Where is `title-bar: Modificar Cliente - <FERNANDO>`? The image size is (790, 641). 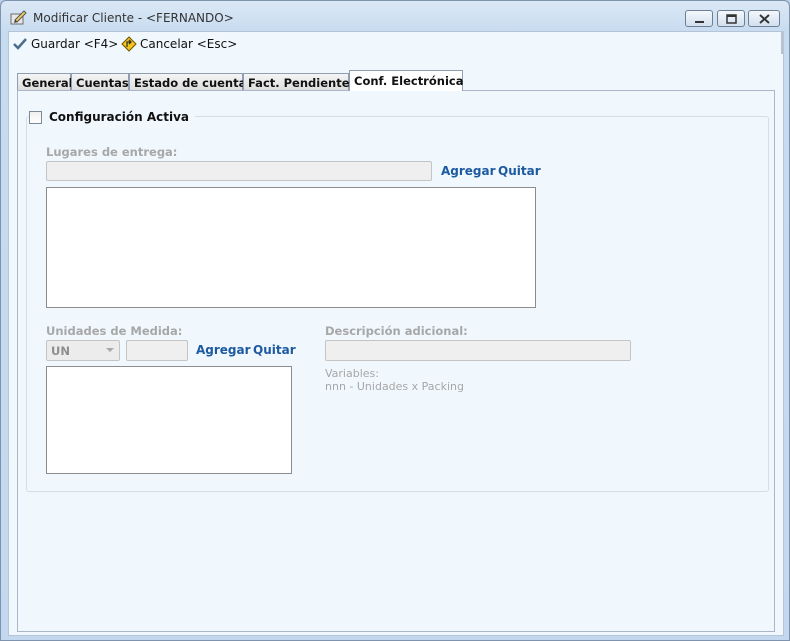
title-bar: Modificar Cliente - <FERNANDO> is located at coordinates (395, 16).